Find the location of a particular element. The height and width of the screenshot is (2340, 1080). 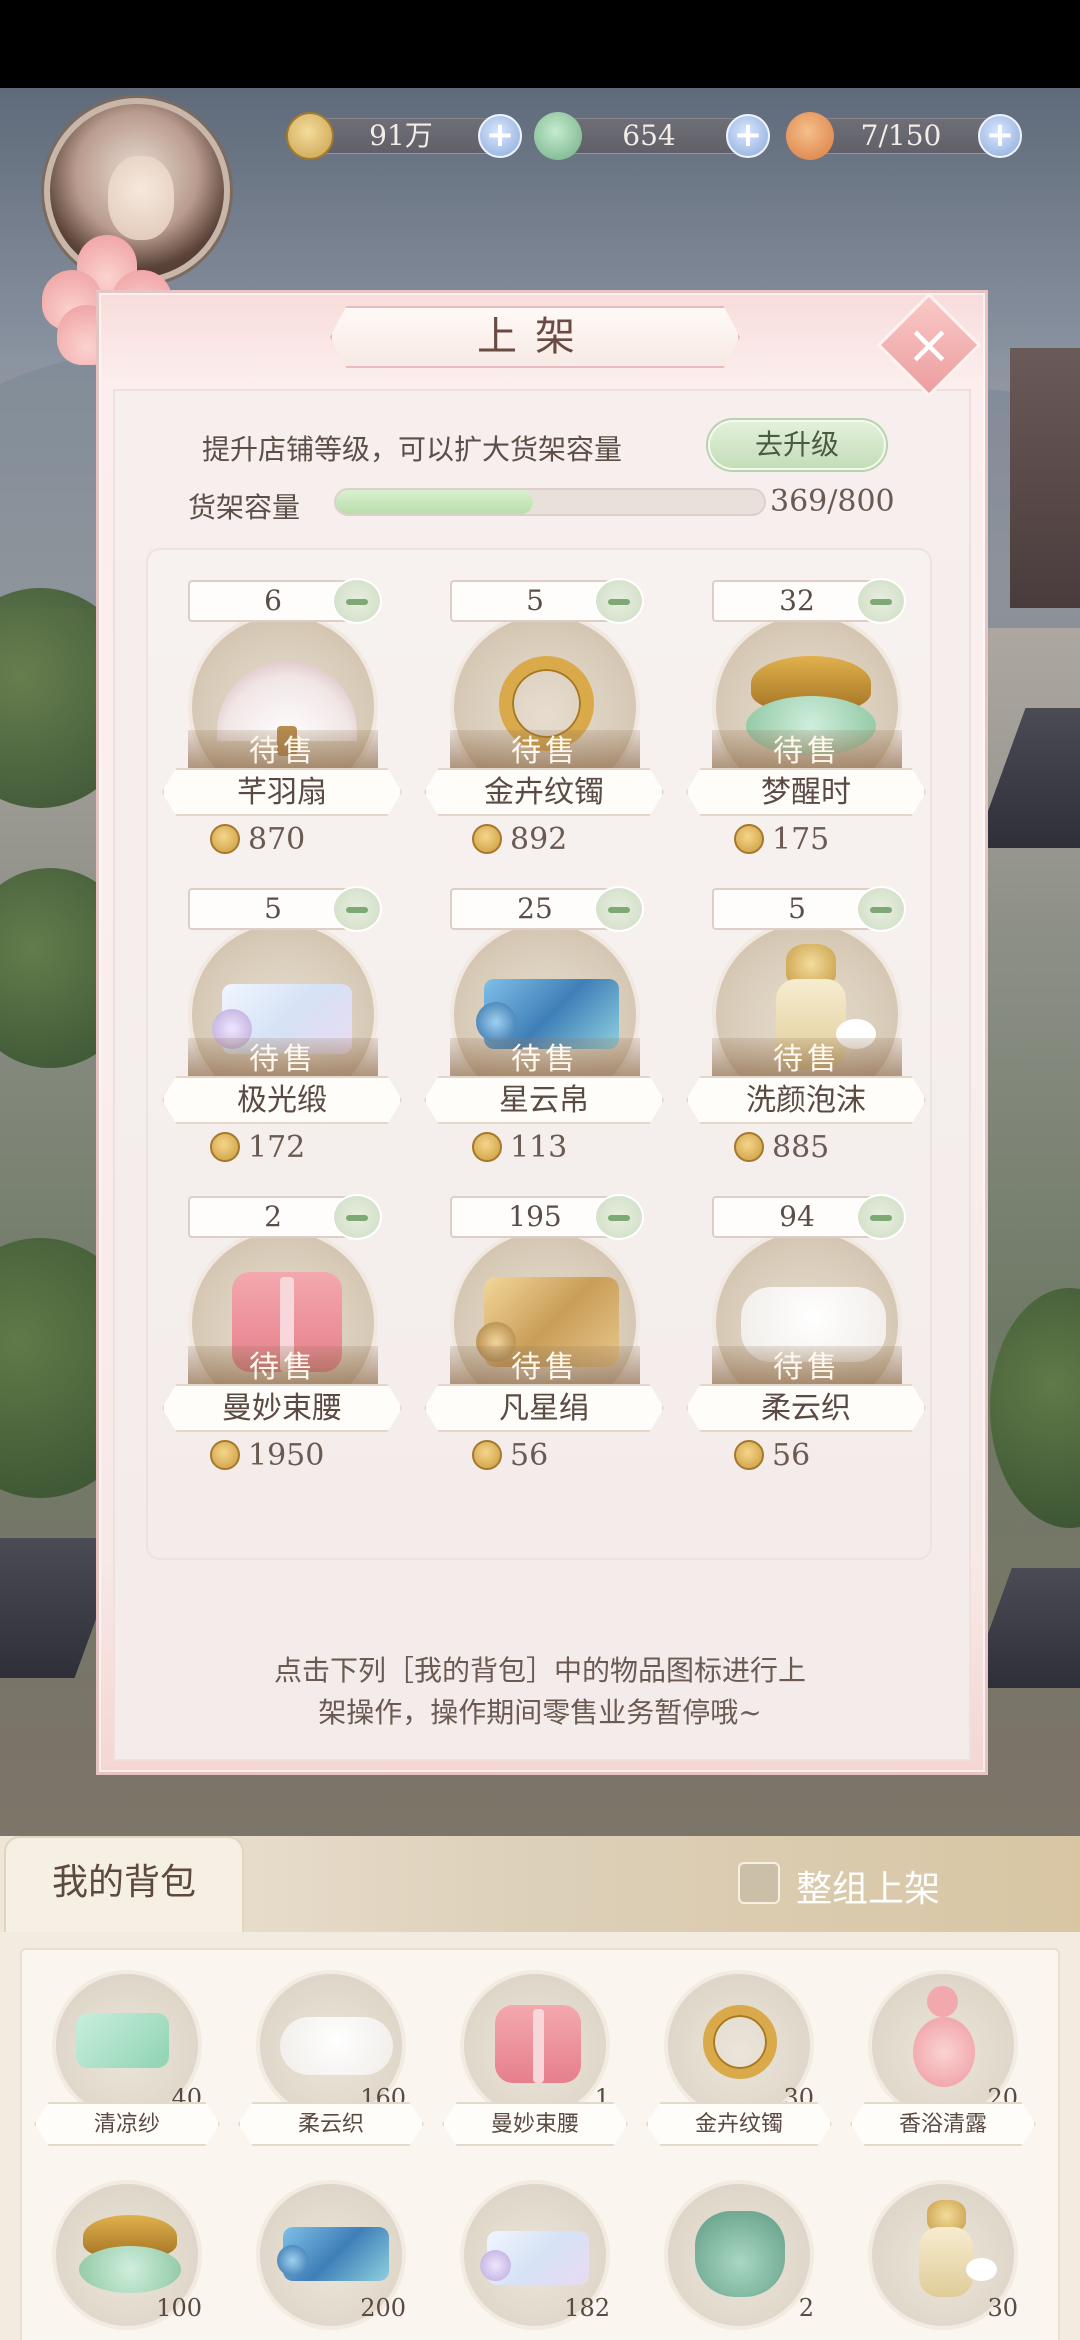

shelf-item: 5 待售 金卉纹镯 892 is located at coordinates (544, 729).